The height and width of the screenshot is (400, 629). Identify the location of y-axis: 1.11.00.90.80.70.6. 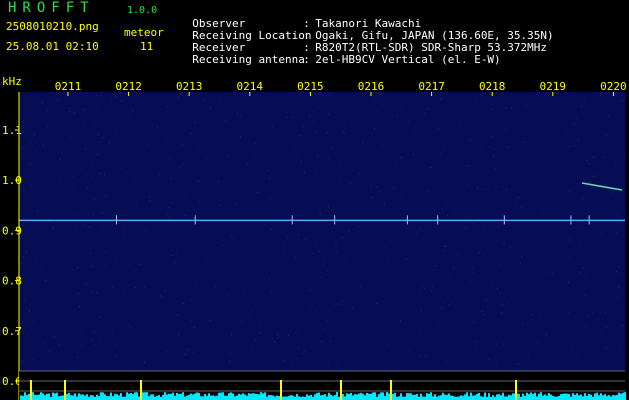
(12, 246).